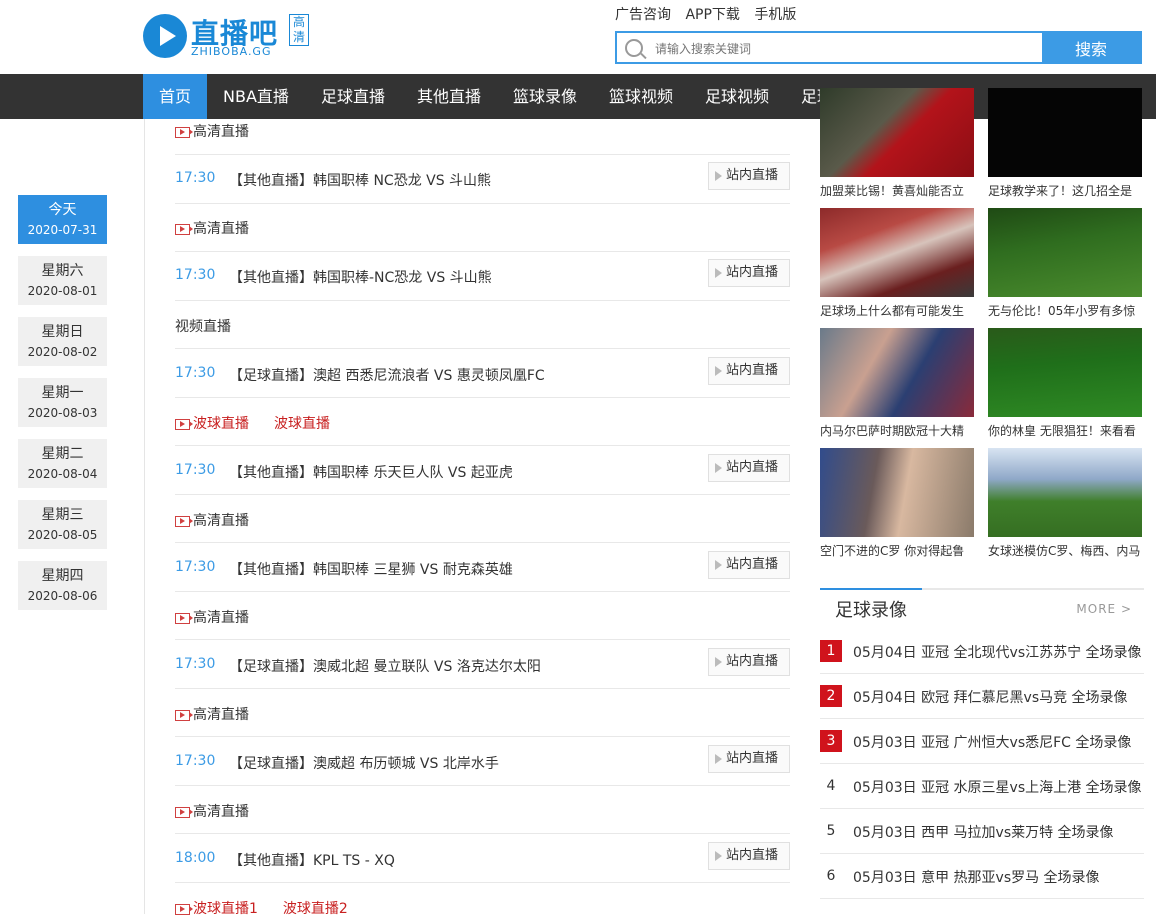  What do you see at coordinates (1091, 47) in the screenshot?
I see `search-button: 搜索` at bounding box center [1091, 47].